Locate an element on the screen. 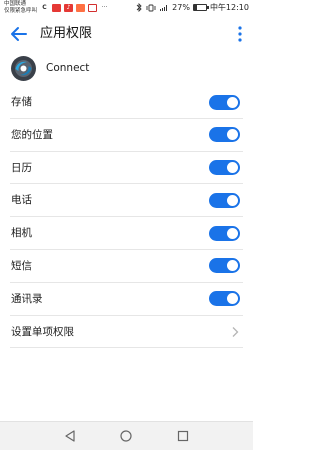 The image size is (320, 450). nav-home-icon is located at coordinates (126, 436).